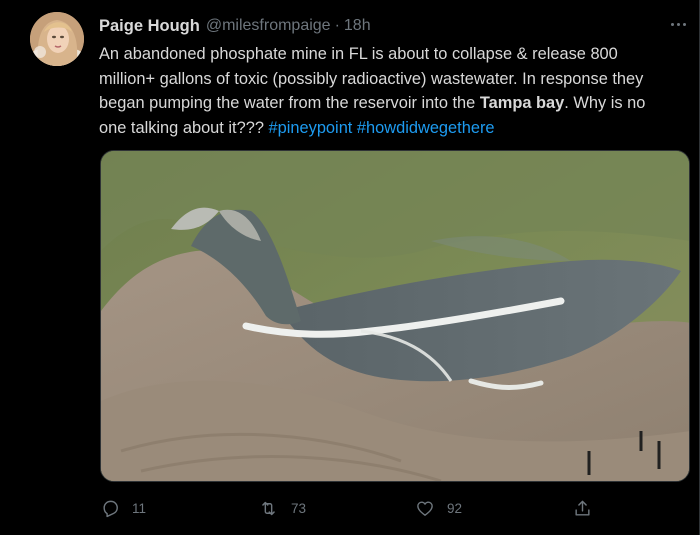  What do you see at coordinates (123, 508) in the screenshot?
I see `reply-button: 11` at bounding box center [123, 508].